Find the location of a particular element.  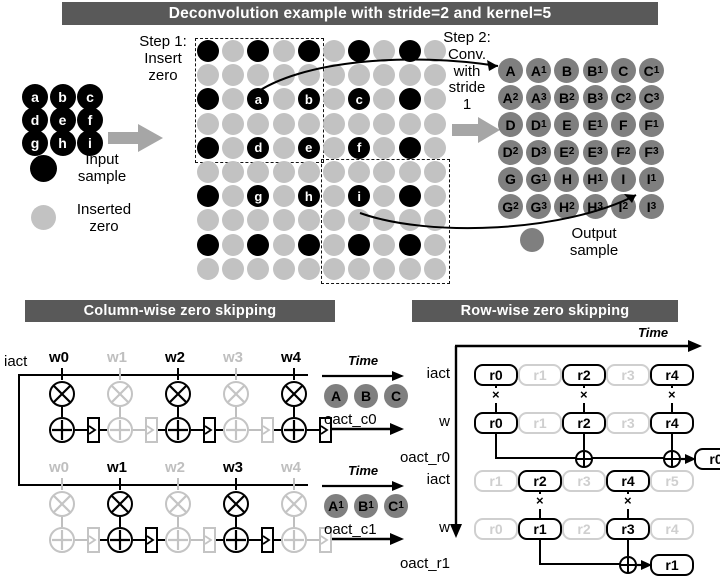

column-wise-title: Column-wise zero skipping is located at coordinates (180, 311).